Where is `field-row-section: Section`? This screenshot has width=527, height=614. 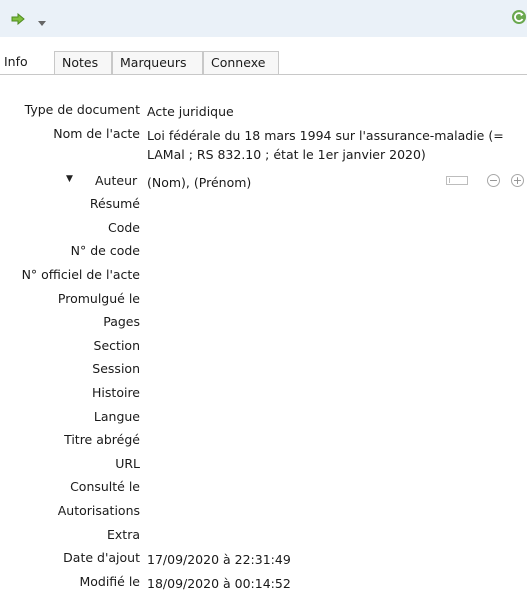
field-row-section: Section is located at coordinates (263, 348).